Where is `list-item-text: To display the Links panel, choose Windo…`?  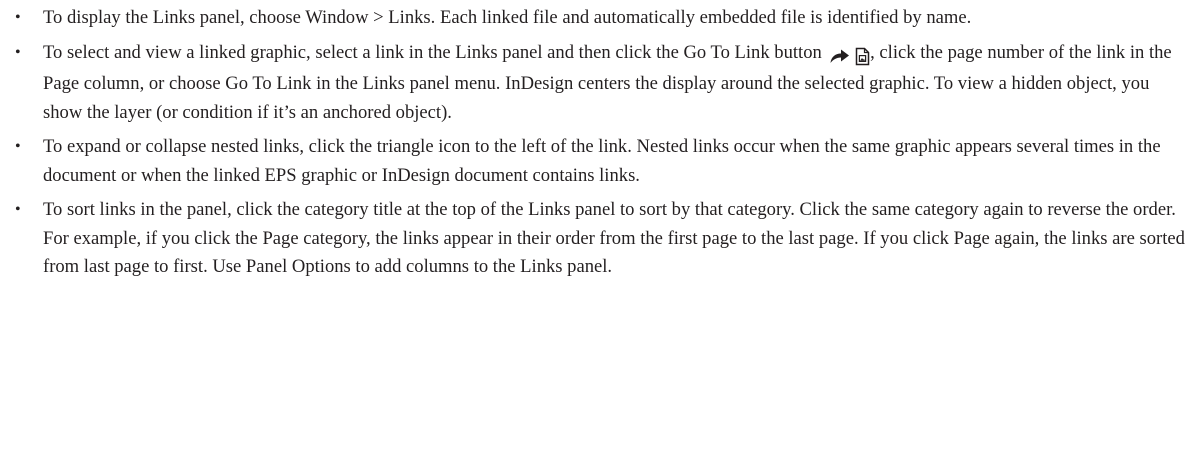
list-item-text: To display the Links panel, choose Windo… is located at coordinates (507, 17).